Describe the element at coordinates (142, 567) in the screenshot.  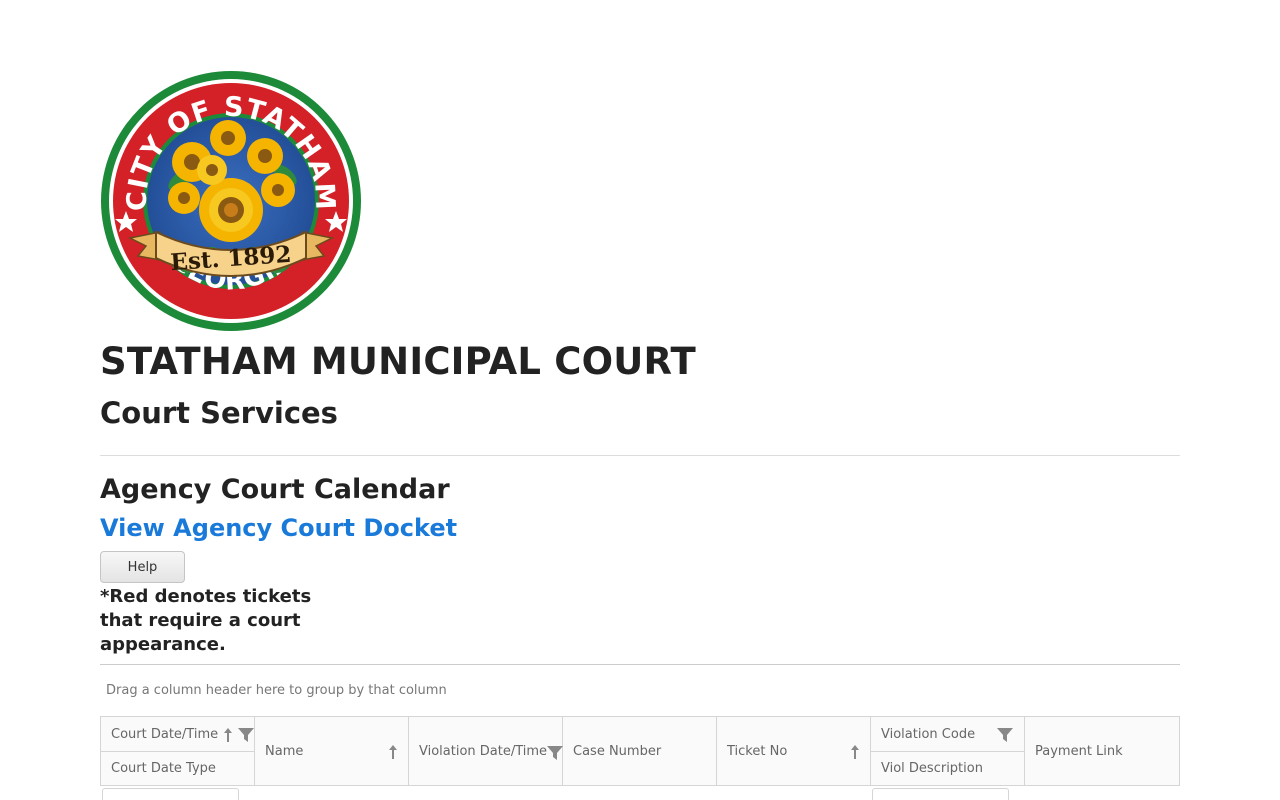
I see `help-button: Help` at that location.